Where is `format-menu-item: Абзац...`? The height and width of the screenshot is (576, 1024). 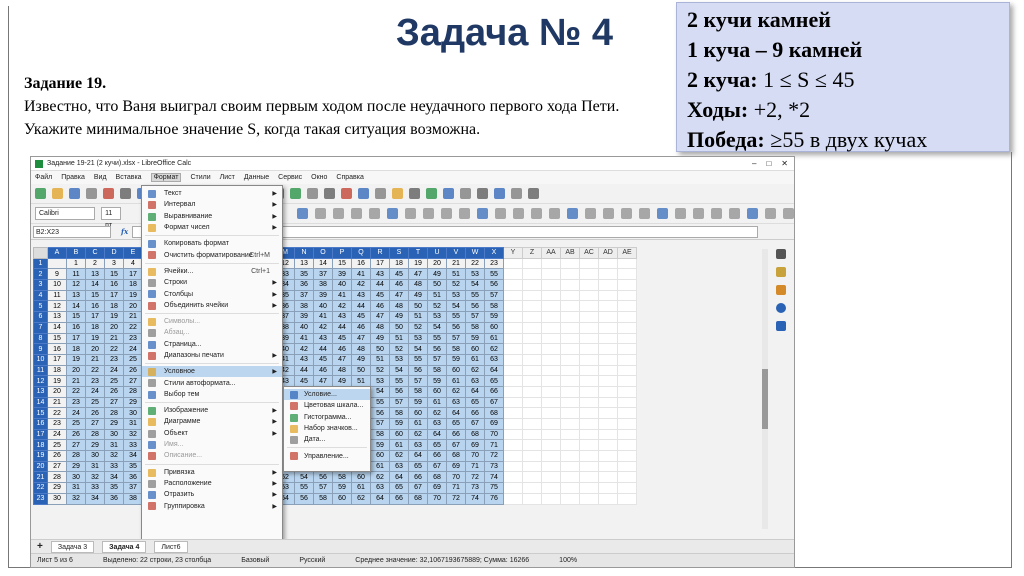
format-menu-item: Абзац... is located at coordinates (212, 332).